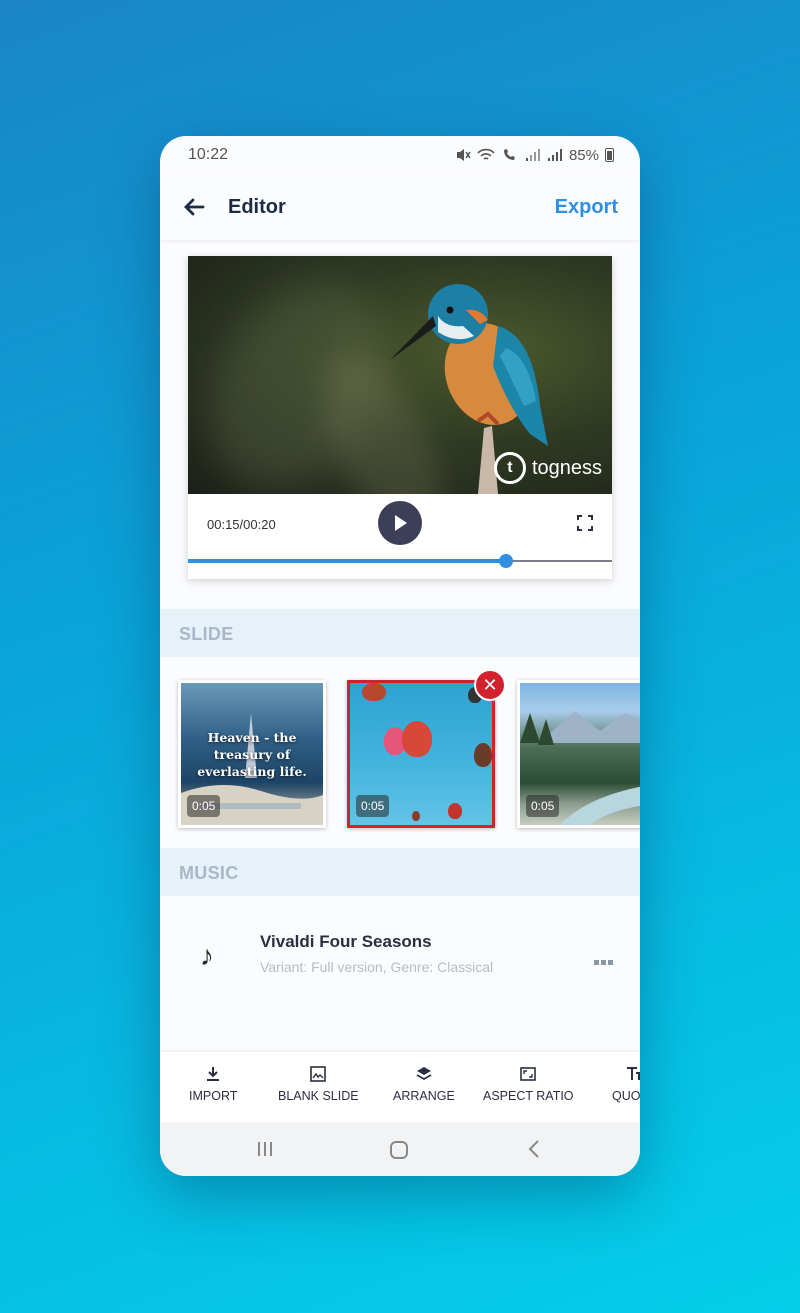 The width and height of the screenshot is (800, 1313). What do you see at coordinates (605, 958) in the screenshot?
I see `more-options-icon` at bounding box center [605, 958].